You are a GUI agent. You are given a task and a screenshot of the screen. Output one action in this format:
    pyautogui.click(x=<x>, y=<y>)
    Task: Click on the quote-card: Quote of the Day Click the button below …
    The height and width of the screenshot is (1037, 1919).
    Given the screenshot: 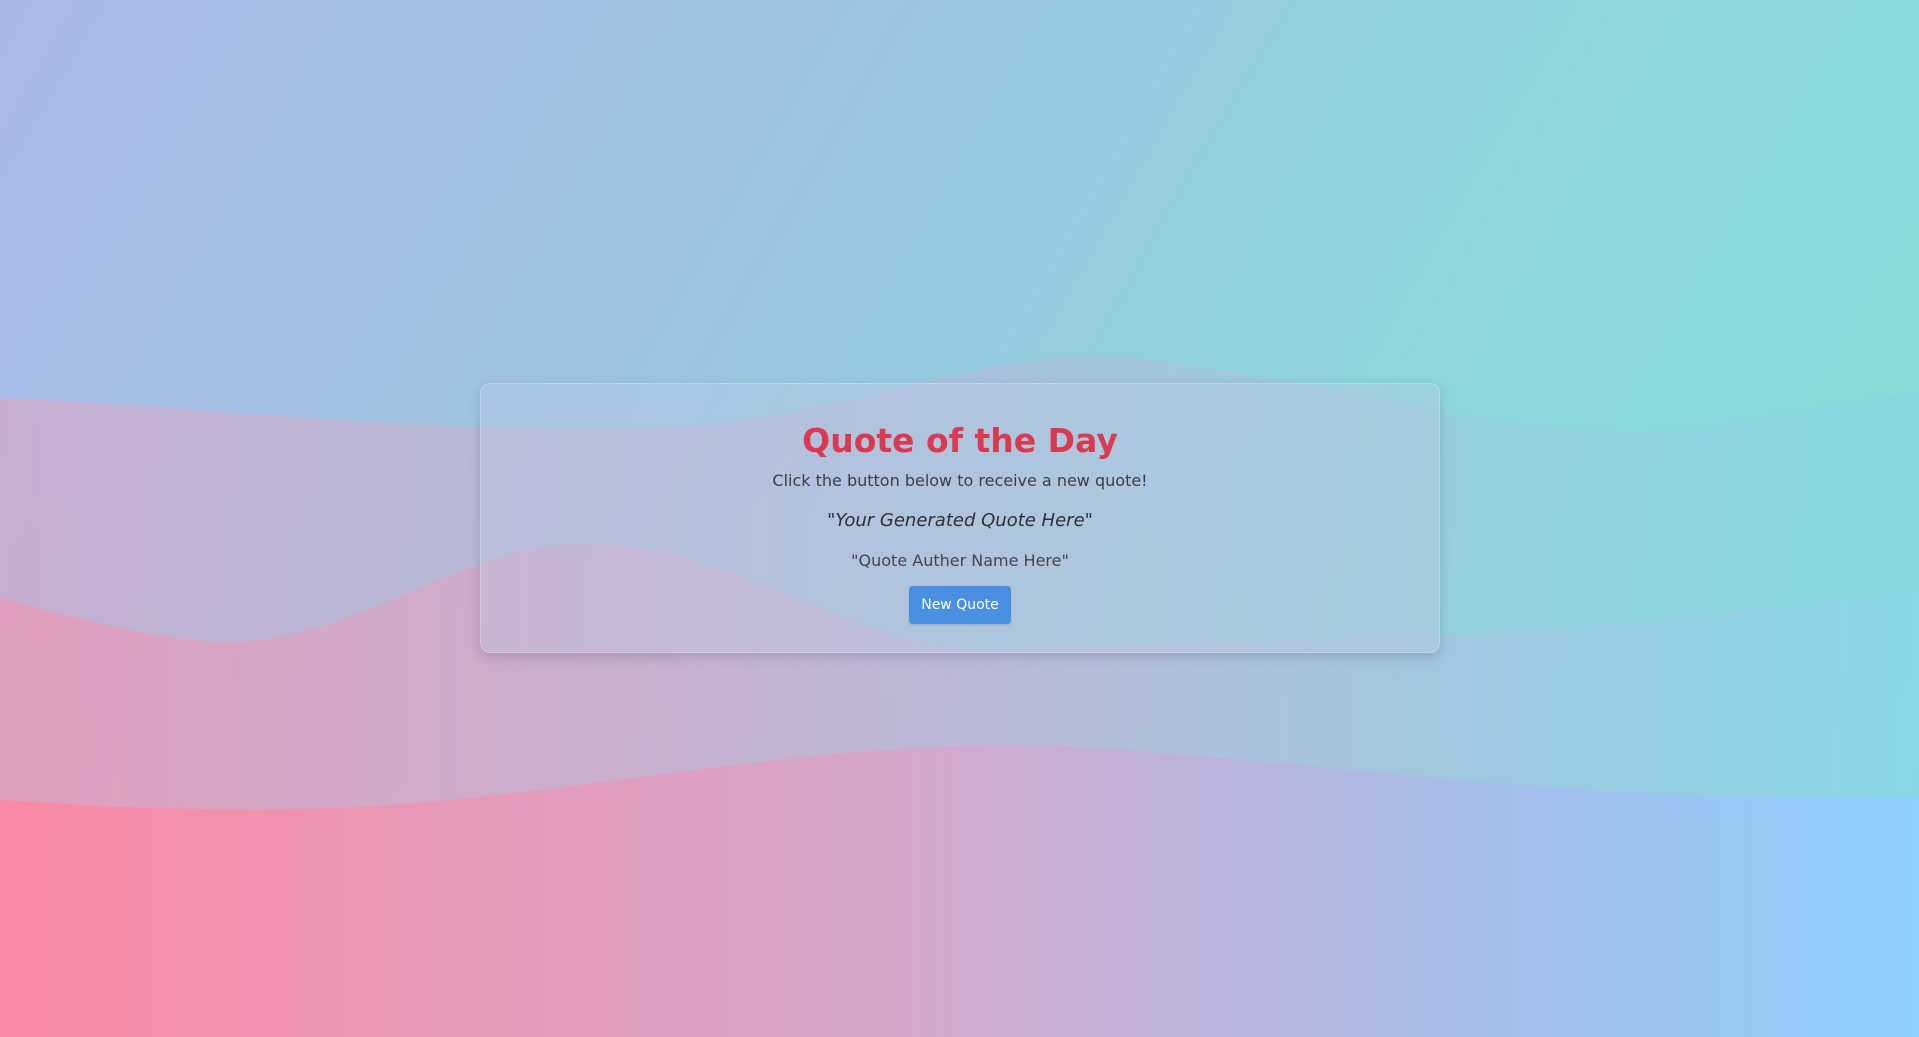 What is the action you would take?
    pyautogui.click(x=960, y=518)
    